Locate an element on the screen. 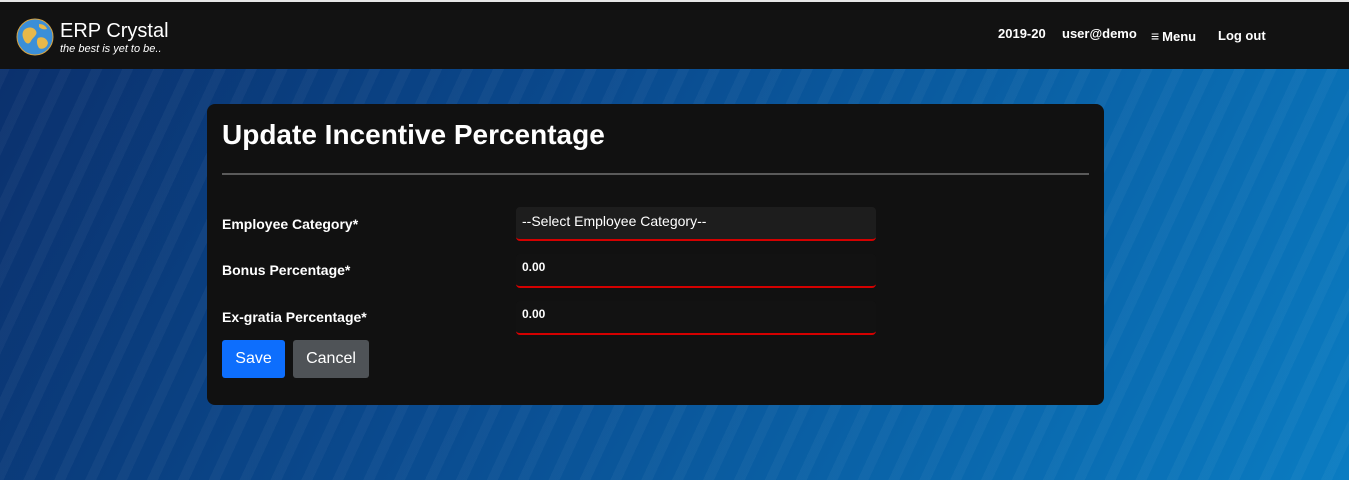  brand-title: ERP Crystal is located at coordinates (114, 31).